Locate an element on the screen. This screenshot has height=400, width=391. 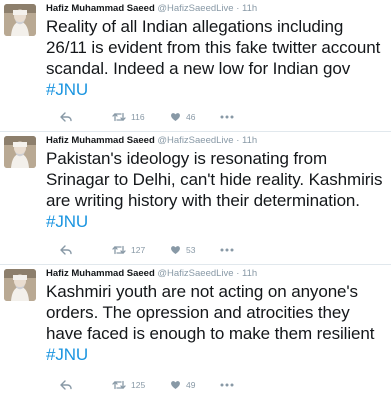
like-button: 53 is located at coordinates (195, 250).